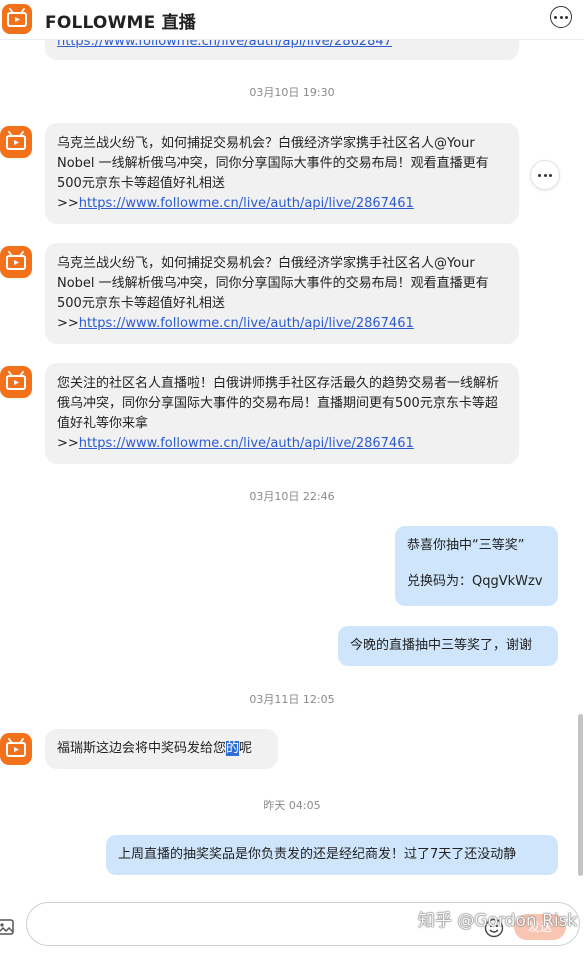 Image resolution: width=584 pixels, height=954 pixels. Describe the element at coordinates (17, 19) in the screenshot. I see `followme-live-logo-icon` at that location.